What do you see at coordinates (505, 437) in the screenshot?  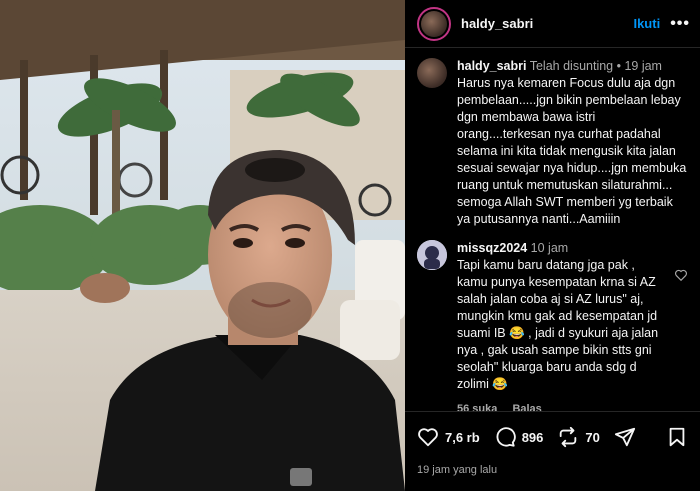 I see `comment-bubble-icon` at bounding box center [505, 437].